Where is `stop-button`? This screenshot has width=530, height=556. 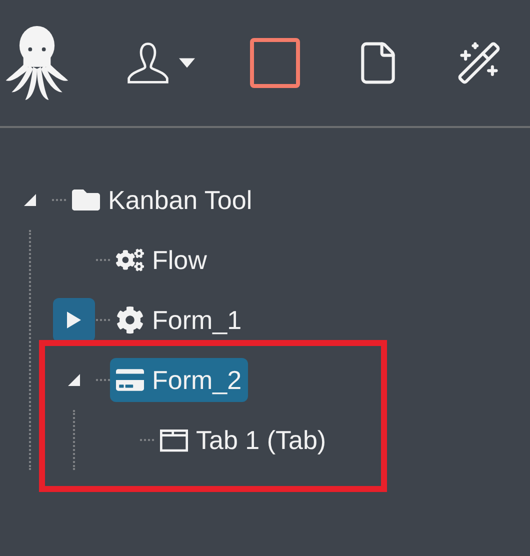
stop-button is located at coordinates (275, 63).